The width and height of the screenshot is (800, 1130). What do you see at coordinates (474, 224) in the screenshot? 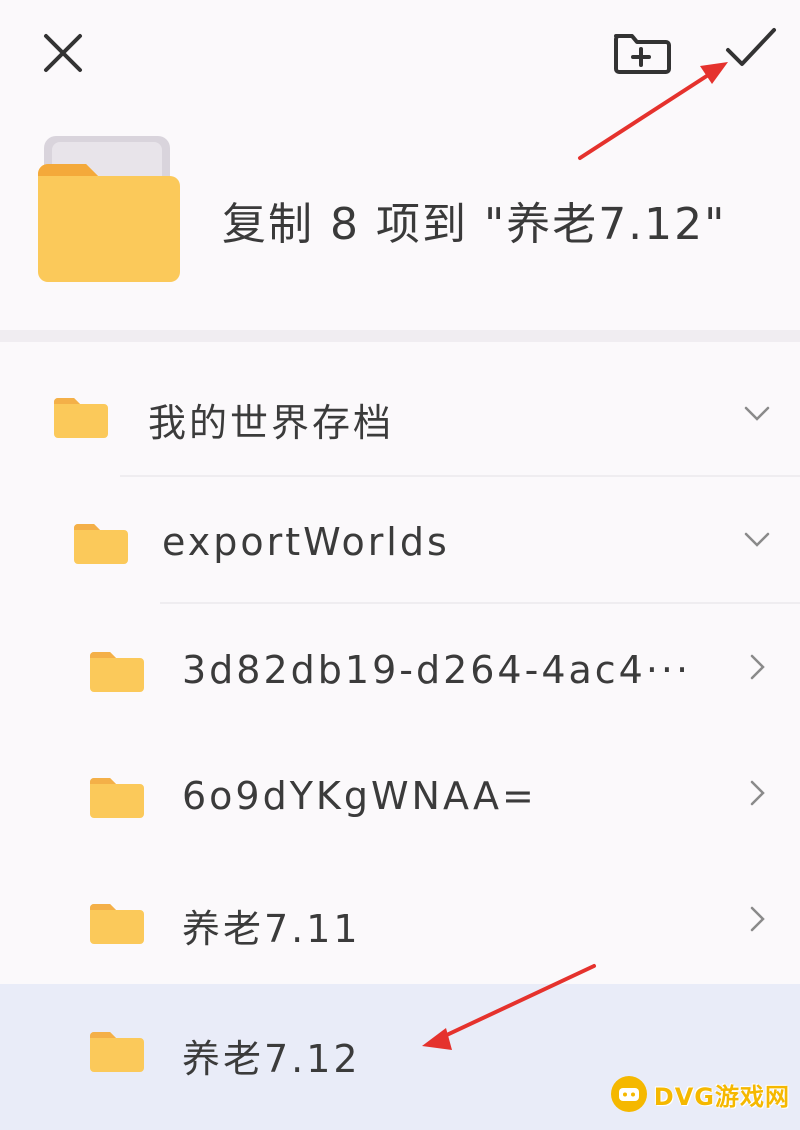
I see `copy-title: 复制 8 项到 "养老7.12"` at bounding box center [474, 224].